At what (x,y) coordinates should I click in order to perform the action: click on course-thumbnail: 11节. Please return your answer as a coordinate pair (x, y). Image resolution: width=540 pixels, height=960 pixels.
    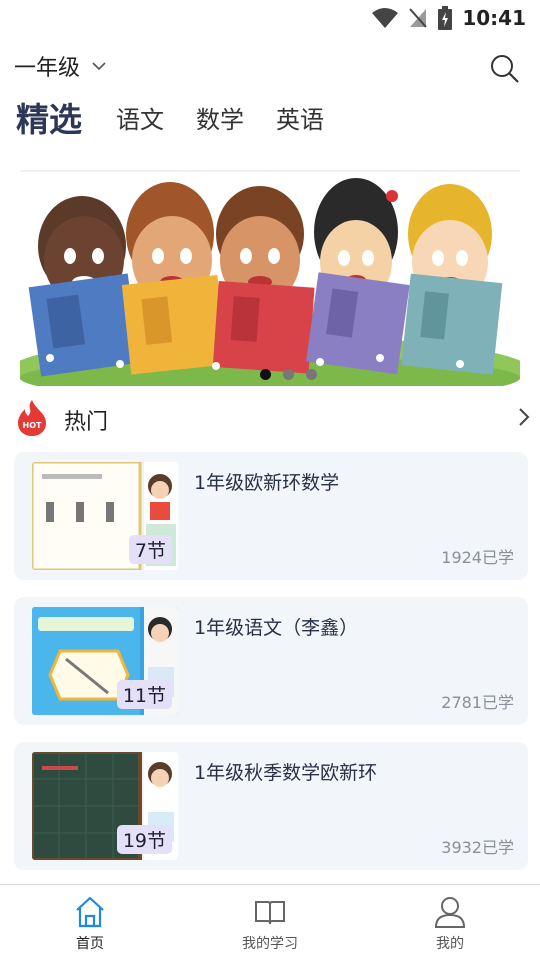
    Looking at the image, I should click on (105, 661).